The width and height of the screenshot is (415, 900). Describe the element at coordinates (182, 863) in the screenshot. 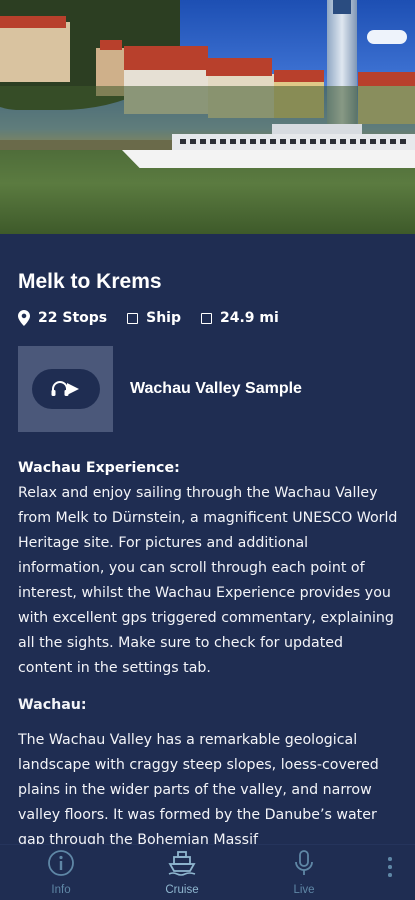

I see `ship-icon` at that location.